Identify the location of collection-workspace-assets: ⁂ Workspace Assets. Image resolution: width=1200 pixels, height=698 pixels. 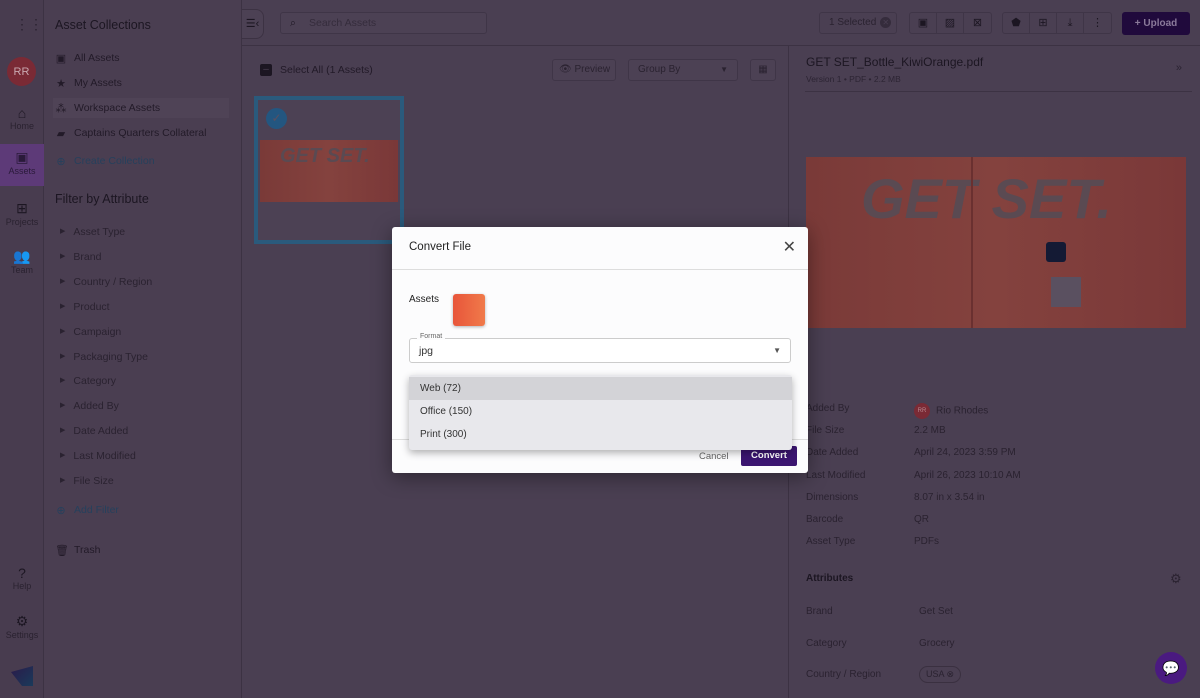
(141, 108).